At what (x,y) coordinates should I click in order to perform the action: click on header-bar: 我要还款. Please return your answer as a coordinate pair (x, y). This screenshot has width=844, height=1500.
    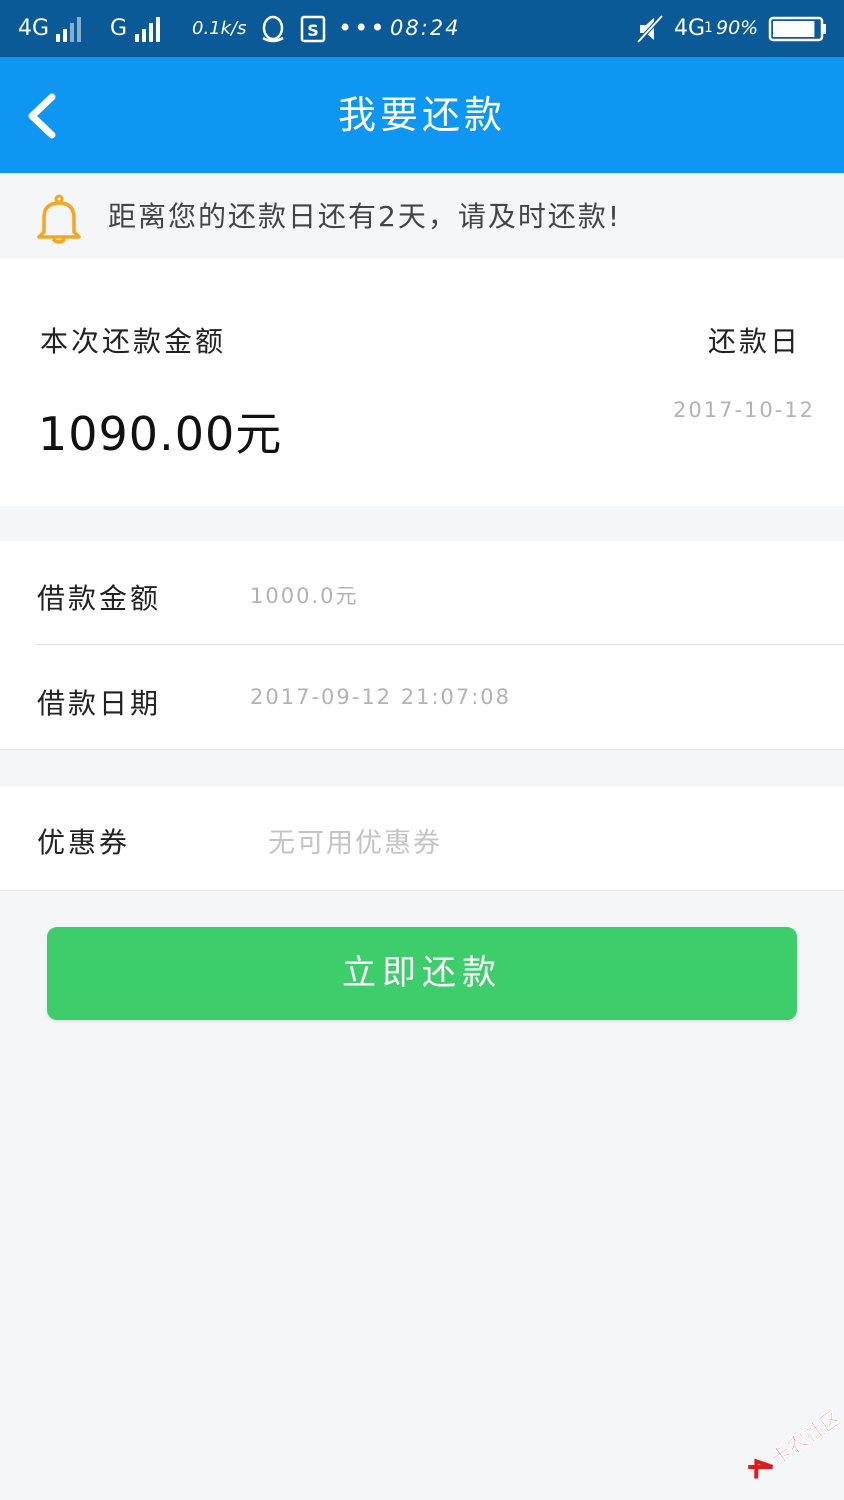
    Looking at the image, I should click on (422, 115).